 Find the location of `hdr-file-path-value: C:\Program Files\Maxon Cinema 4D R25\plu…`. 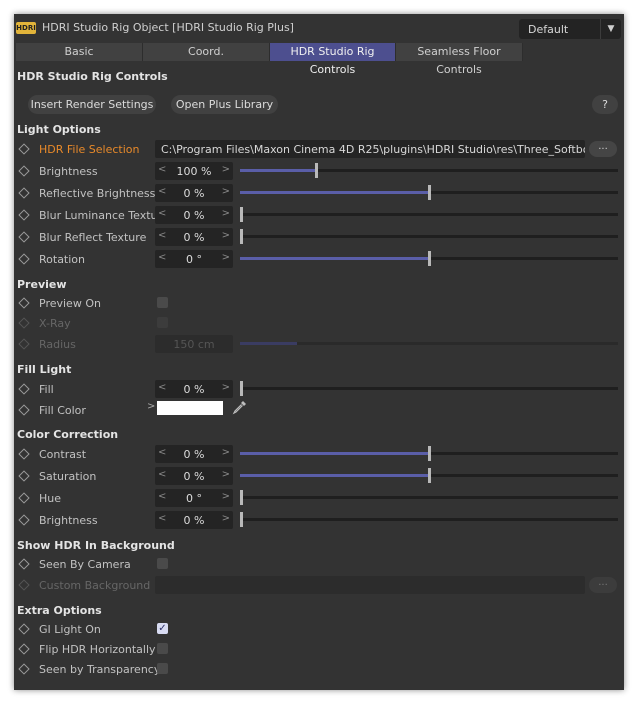

hdr-file-path-value: C:\Program Files\Maxon Cinema 4D R25\plu… is located at coordinates (373, 149).